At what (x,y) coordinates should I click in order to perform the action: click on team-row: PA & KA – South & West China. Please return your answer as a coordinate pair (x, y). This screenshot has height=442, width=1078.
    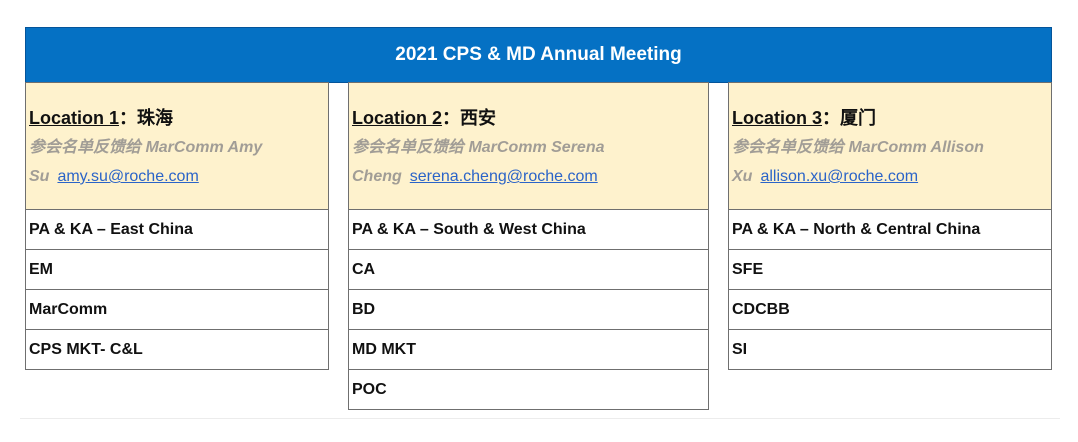
    Looking at the image, I should click on (528, 230).